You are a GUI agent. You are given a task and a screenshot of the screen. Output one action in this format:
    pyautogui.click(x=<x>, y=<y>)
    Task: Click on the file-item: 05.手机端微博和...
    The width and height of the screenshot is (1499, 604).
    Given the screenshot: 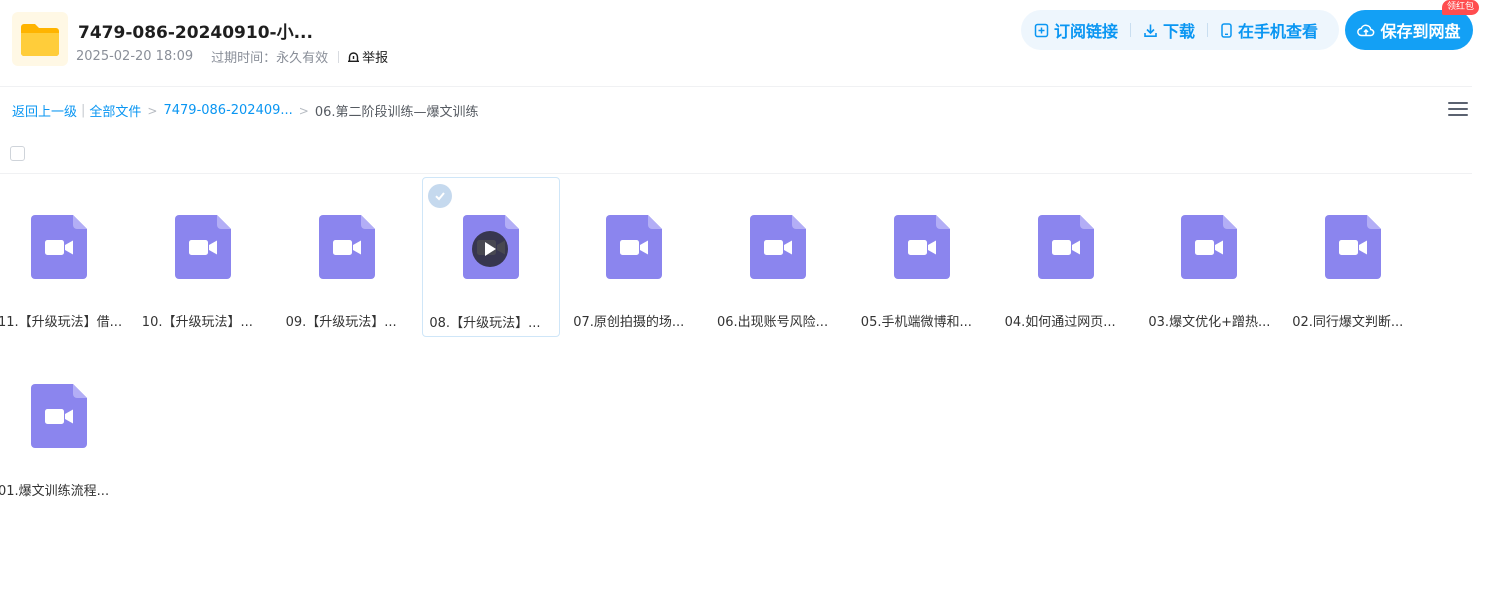 What is the action you would take?
    pyautogui.click(x=930, y=257)
    